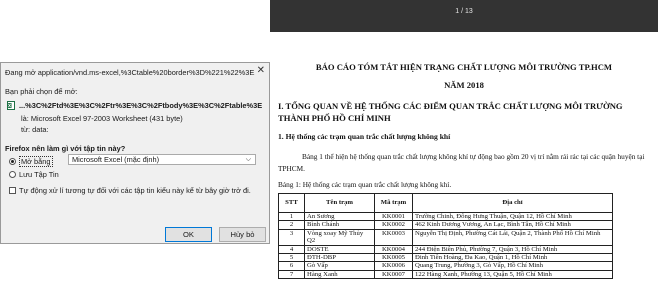 This screenshot has width=658, height=306. What do you see at coordinates (291, 266) in the screenshot?
I see `cell-stt: 6` at bounding box center [291, 266].